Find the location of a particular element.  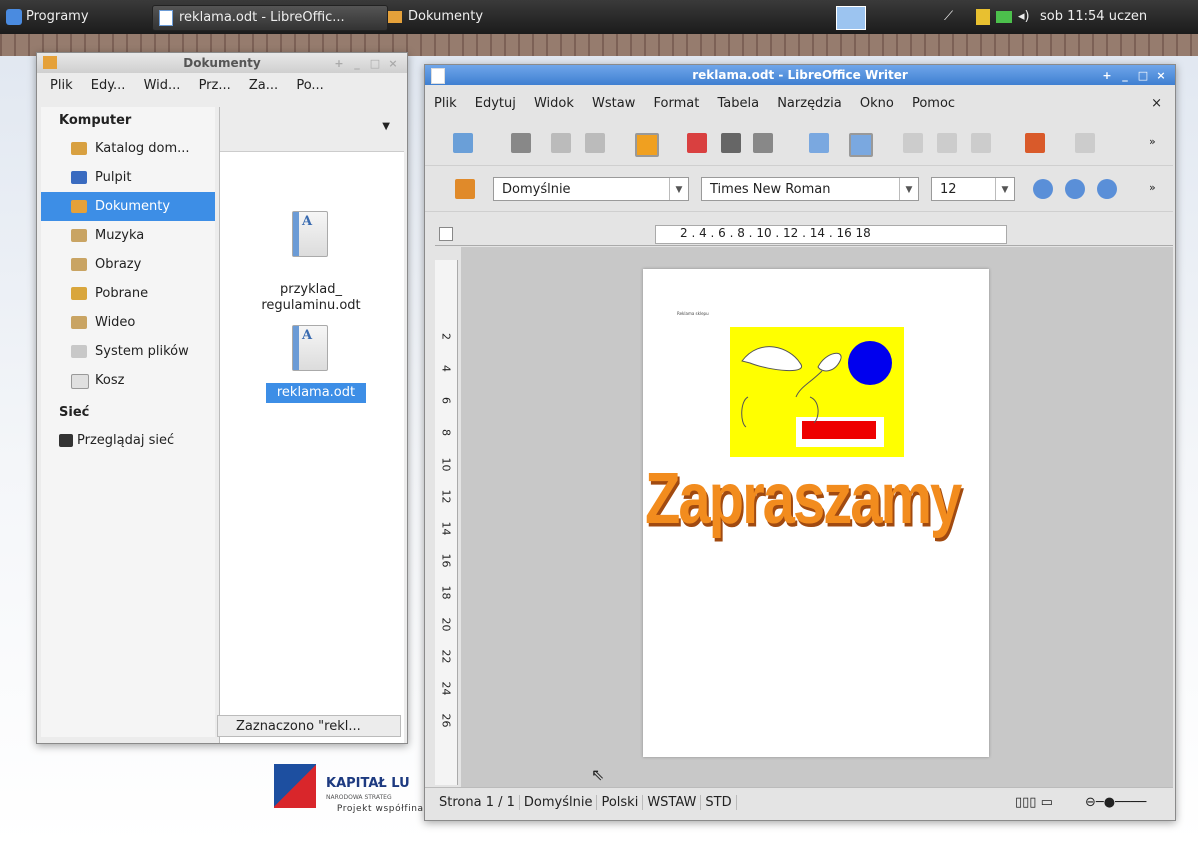

font-name-combo: Times New Roman ▼ is located at coordinates (810, 189).